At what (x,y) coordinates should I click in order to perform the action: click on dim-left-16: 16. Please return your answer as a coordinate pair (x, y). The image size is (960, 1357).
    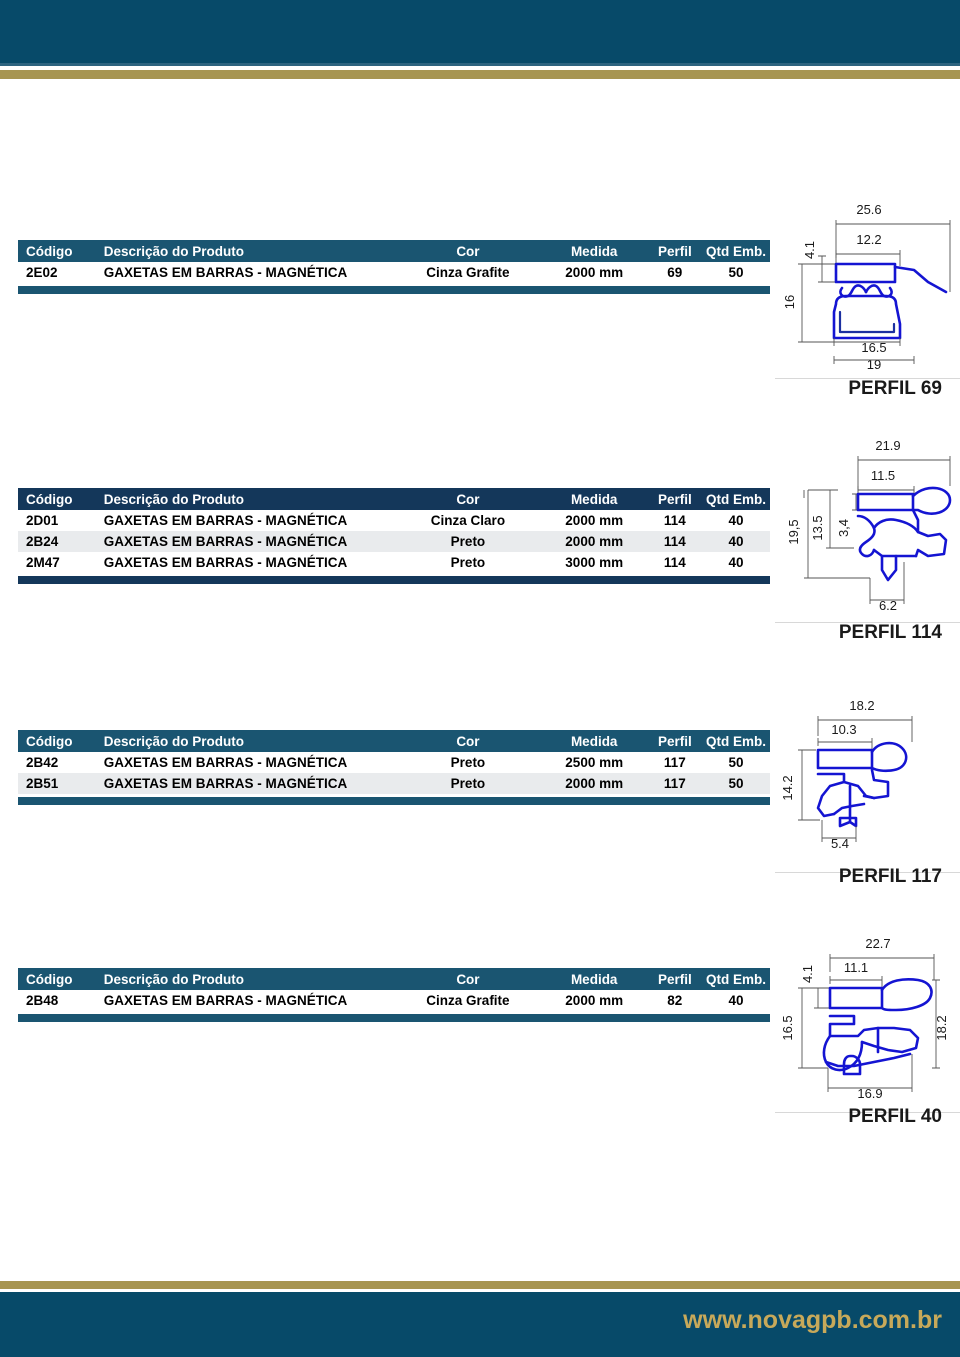
    Looking at the image, I should click on (789, 302).